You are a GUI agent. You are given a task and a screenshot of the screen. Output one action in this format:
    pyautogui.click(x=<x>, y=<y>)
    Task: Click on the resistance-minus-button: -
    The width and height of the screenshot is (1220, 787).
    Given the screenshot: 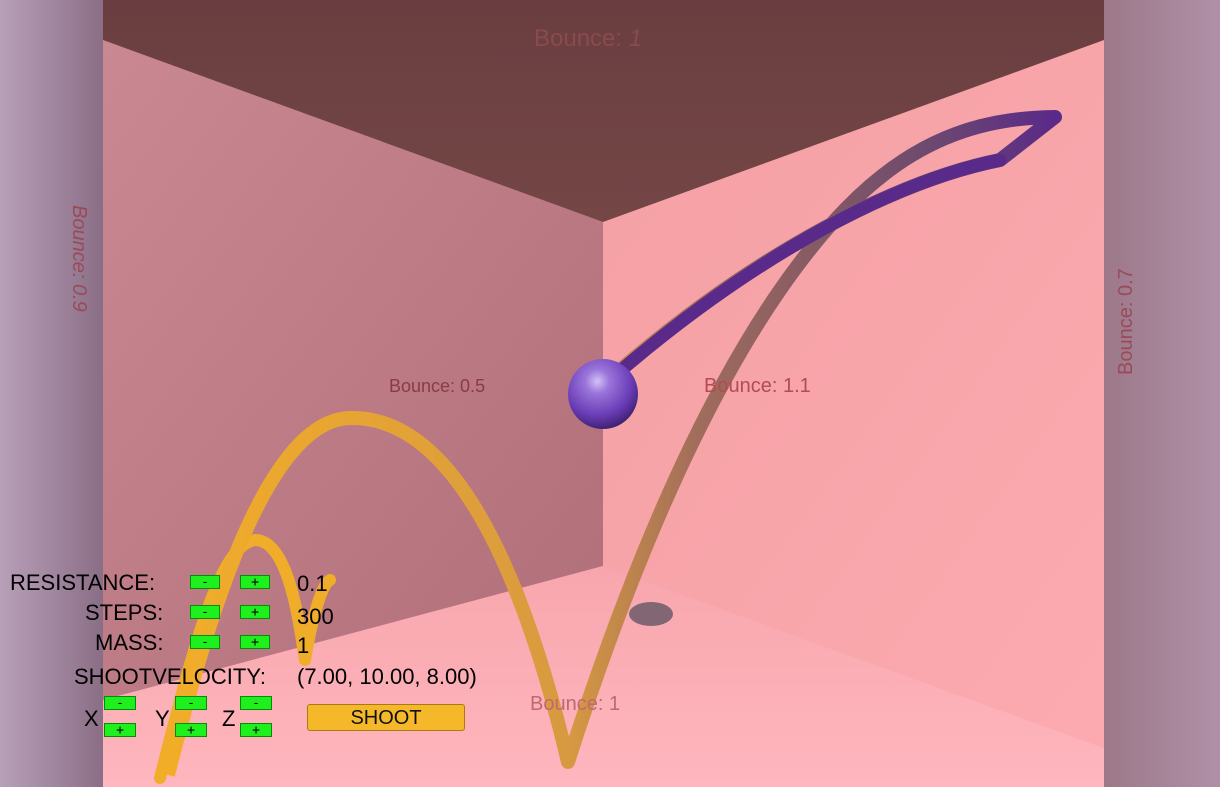 What is the action you would take?
    pyautogui.click(x=205, y=582)
    